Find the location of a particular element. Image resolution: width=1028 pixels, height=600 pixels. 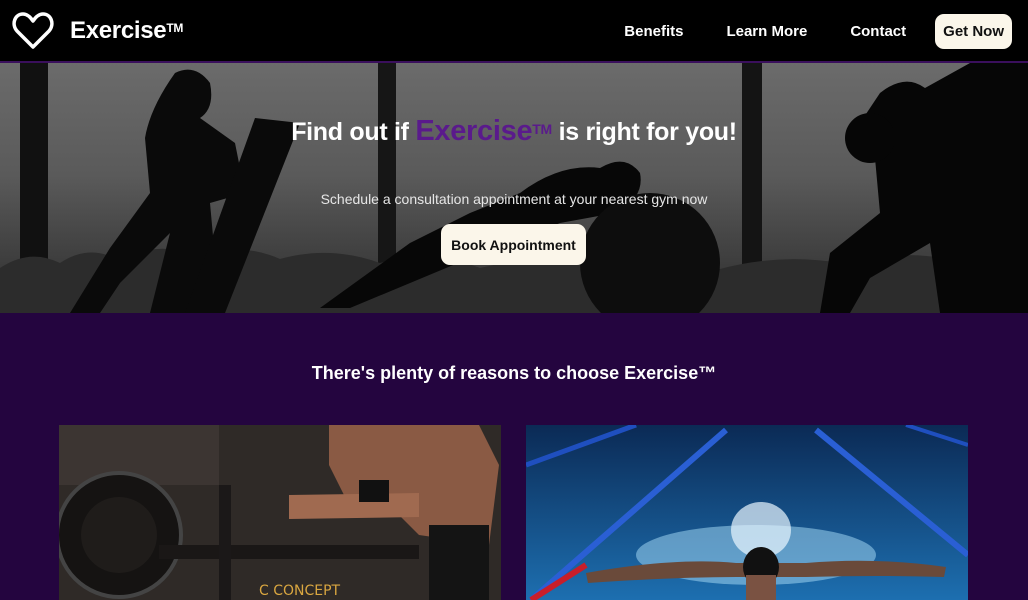

logo: ExerciseTM is located at coordinates (97, 31).